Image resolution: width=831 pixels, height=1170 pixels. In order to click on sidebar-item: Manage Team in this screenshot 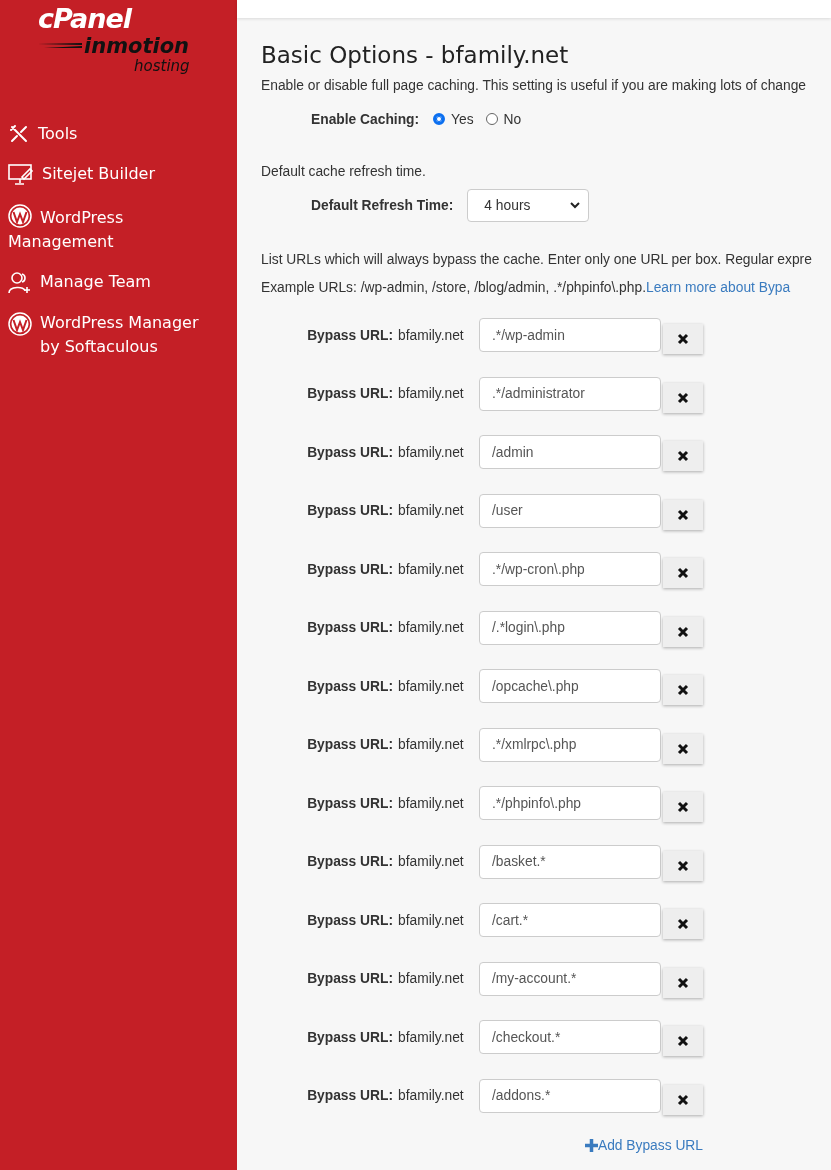, I will do `click(118, 282)`.